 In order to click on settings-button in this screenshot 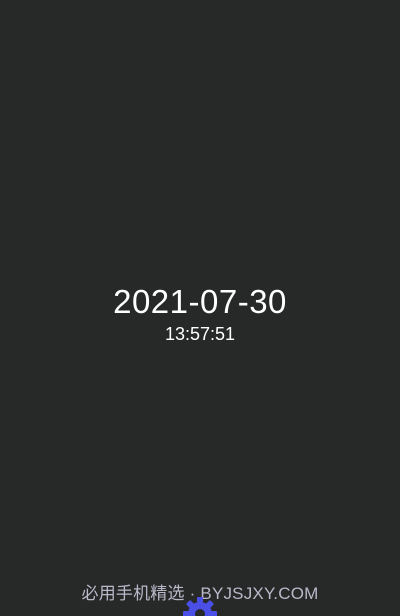, I will do `click(200, 605)`.